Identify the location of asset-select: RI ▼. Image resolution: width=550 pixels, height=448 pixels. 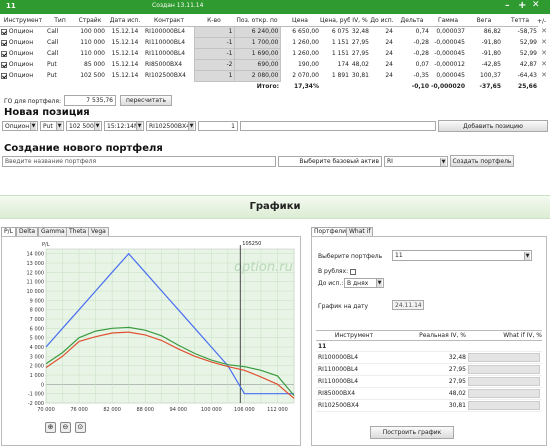
(416, 161).